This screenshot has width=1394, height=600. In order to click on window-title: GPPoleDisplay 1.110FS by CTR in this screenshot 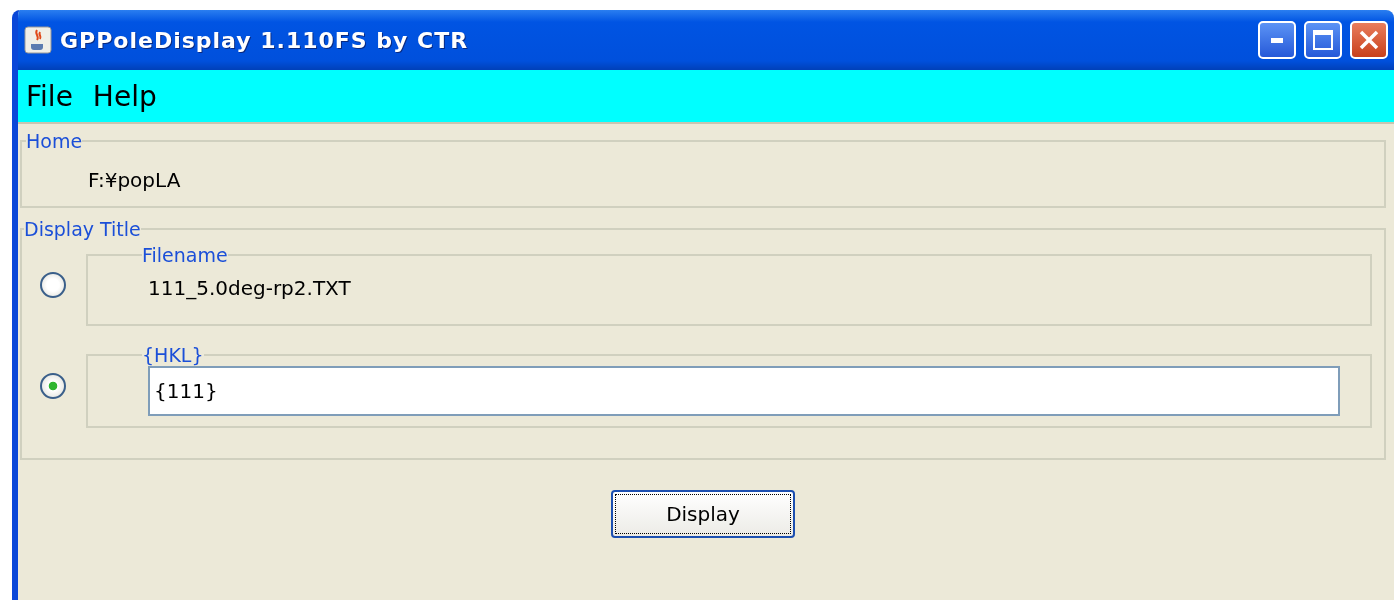, I will do `click(265, 40)`.